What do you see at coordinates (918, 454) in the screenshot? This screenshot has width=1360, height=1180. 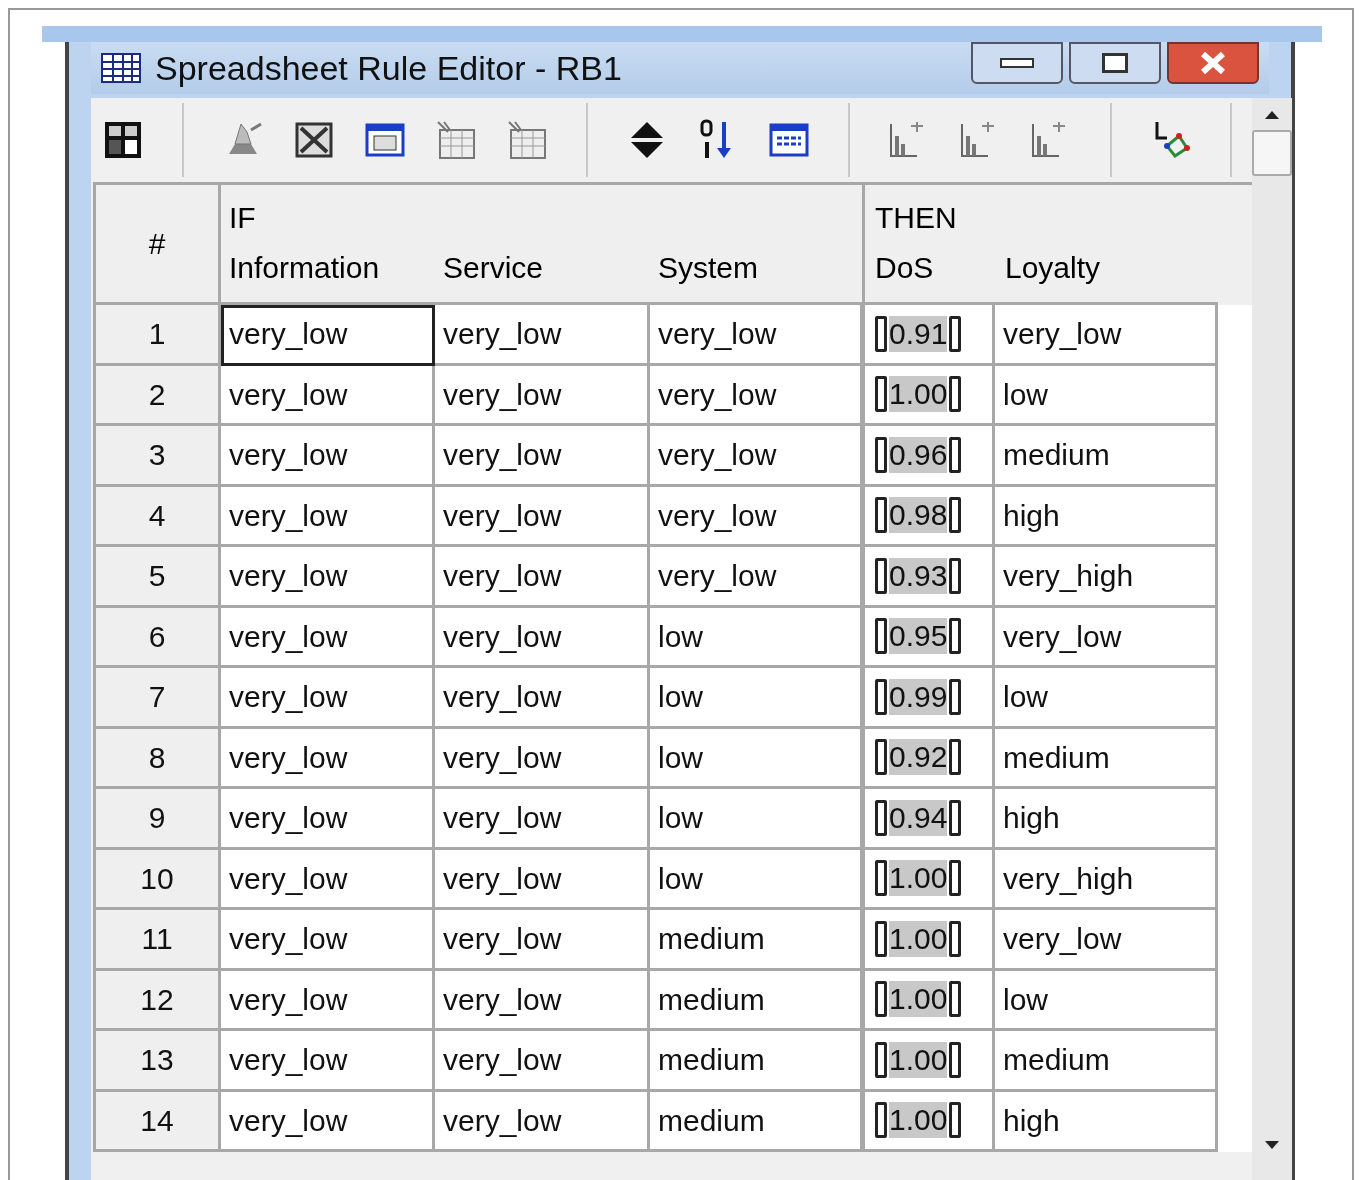 I see `dos-value: 0.96` at bounding box center [918, 454].